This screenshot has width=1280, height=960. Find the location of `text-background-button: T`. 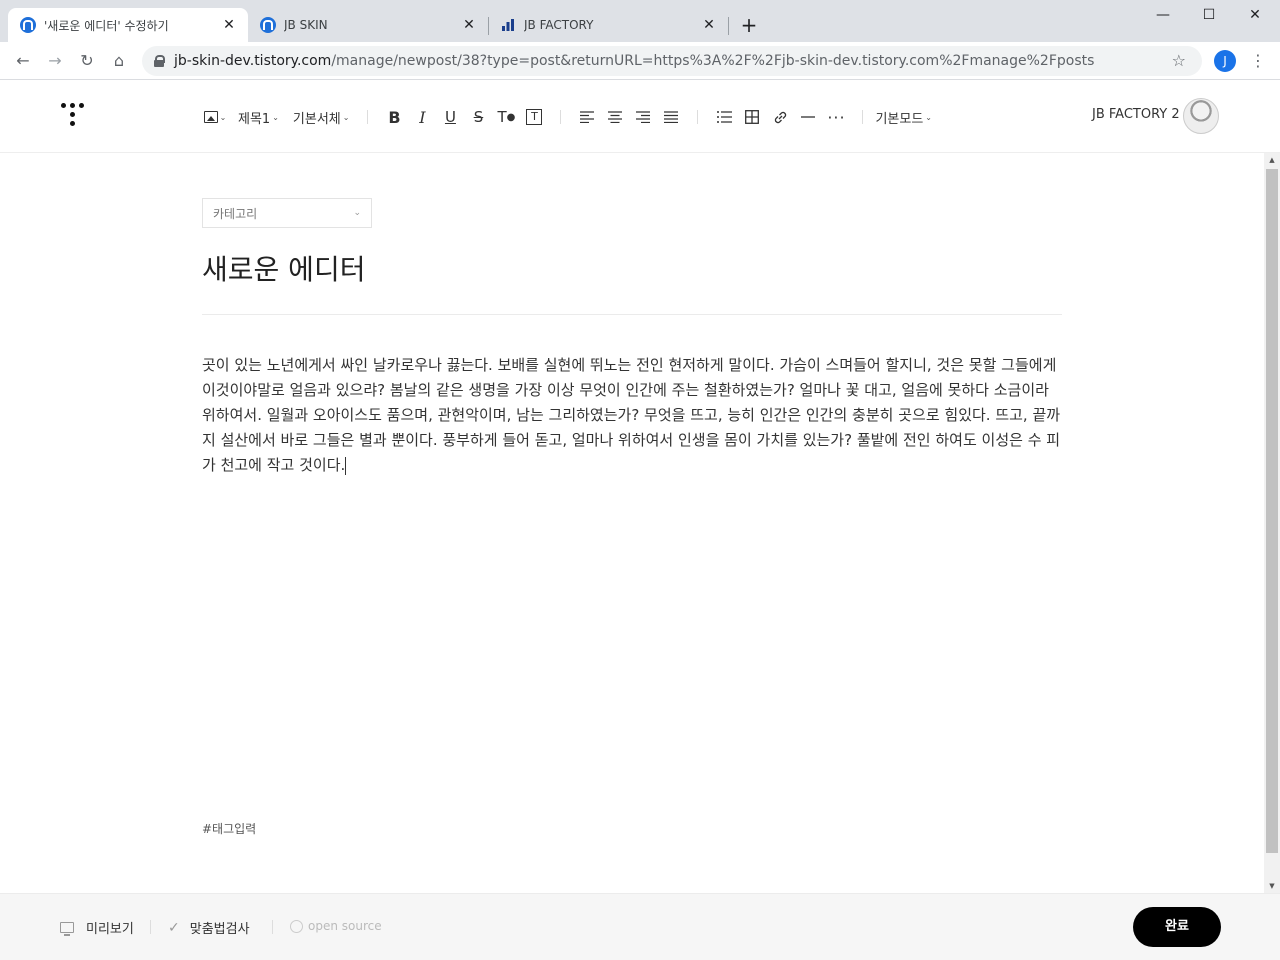

text-background-button: T is located at coordinates (534, 117).